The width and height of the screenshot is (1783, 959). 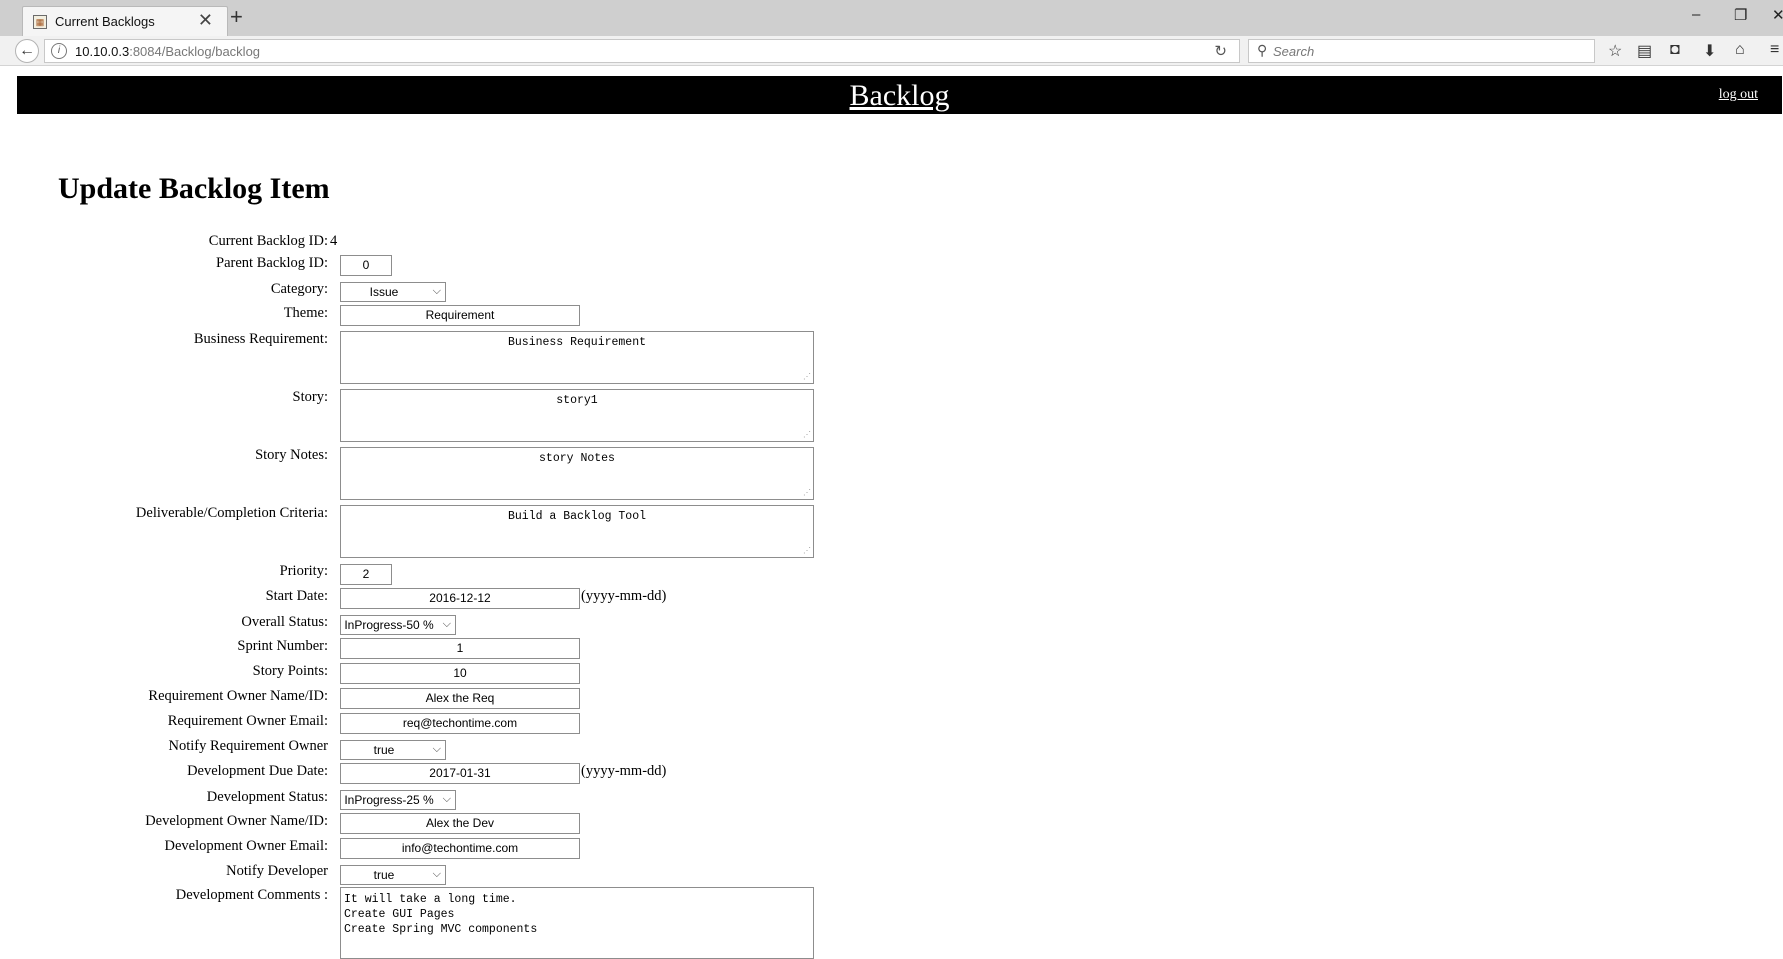 What do you see at coordinates (577, 473) in the screenshot?
I see `story-notes-textarea: story Notes ⋰` at bounding box center [577, 473].